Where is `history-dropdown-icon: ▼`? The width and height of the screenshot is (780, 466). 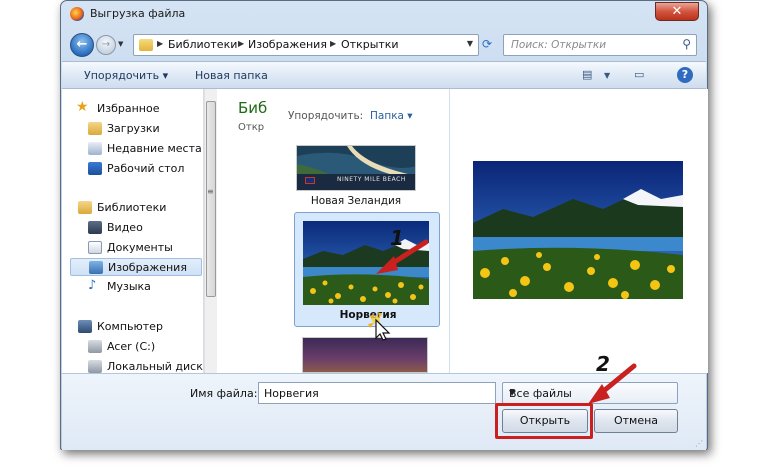 history-dropdown-icon: ▼ is located at coordinates (120, 44).